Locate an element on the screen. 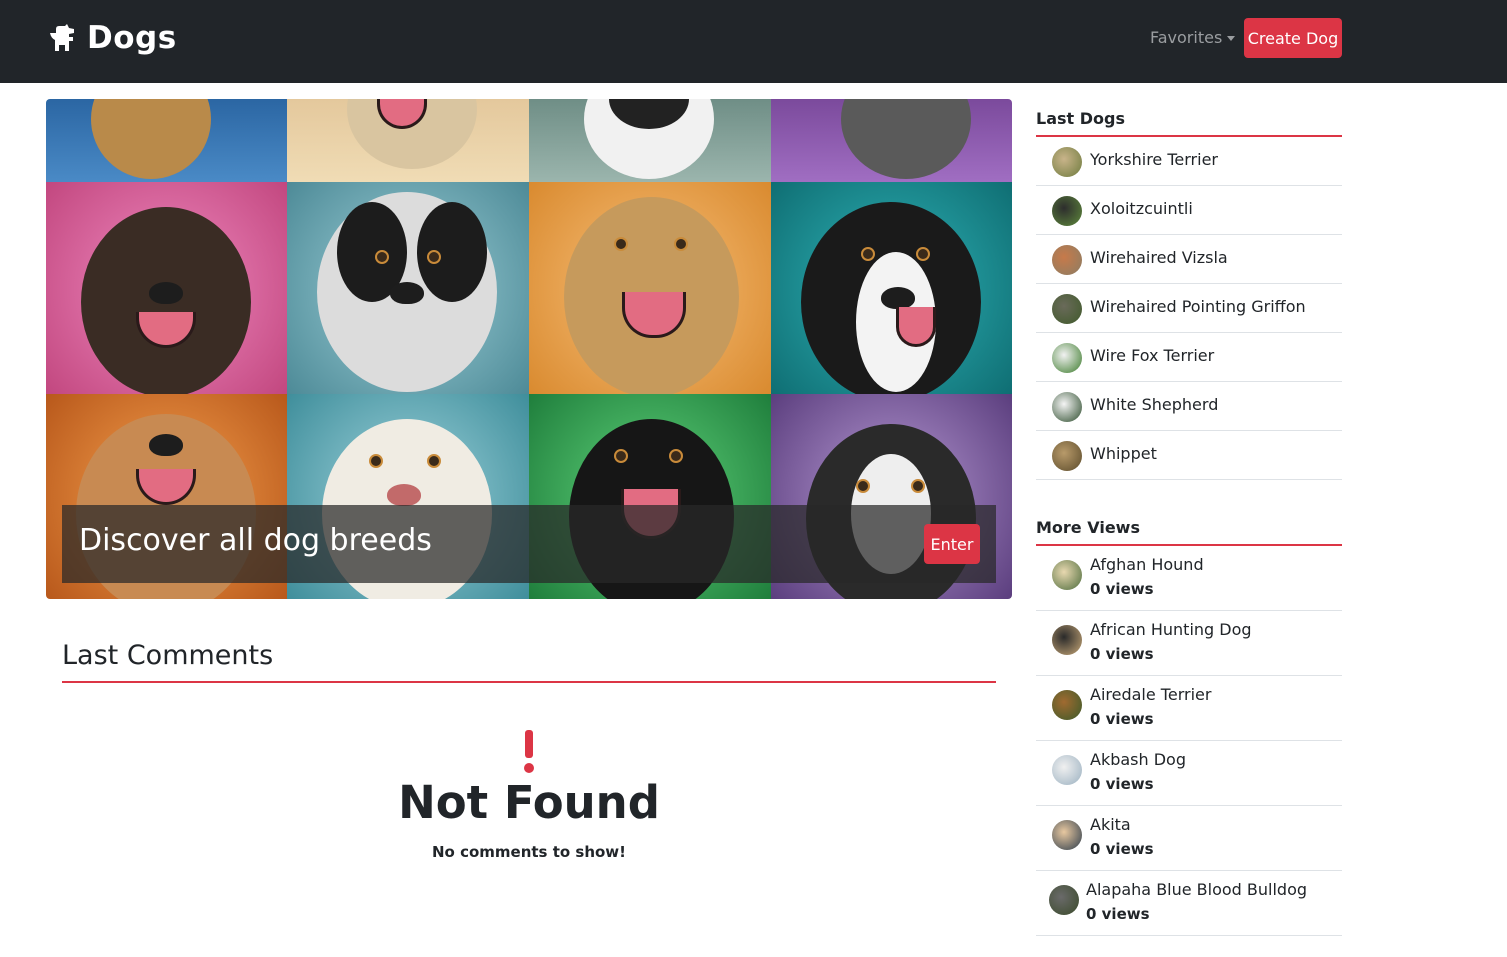 The image size is (1507, 957). item-name: White Shepherd is located at coordinates (1154, 404).